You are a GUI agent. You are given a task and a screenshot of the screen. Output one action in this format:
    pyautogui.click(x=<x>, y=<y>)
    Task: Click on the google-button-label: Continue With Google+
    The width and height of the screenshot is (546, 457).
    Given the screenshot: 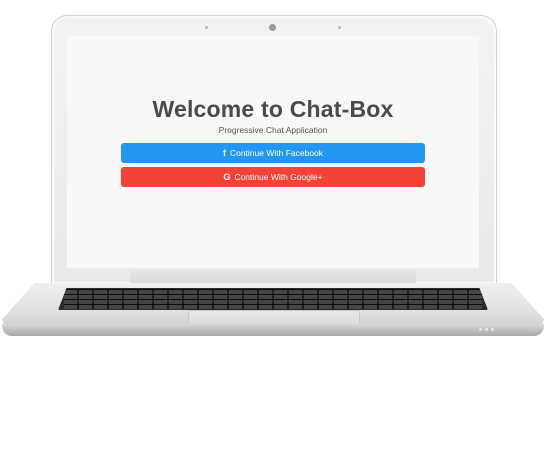 What is the action you would take?
    pyautogui.click(x=278, y=177)
    